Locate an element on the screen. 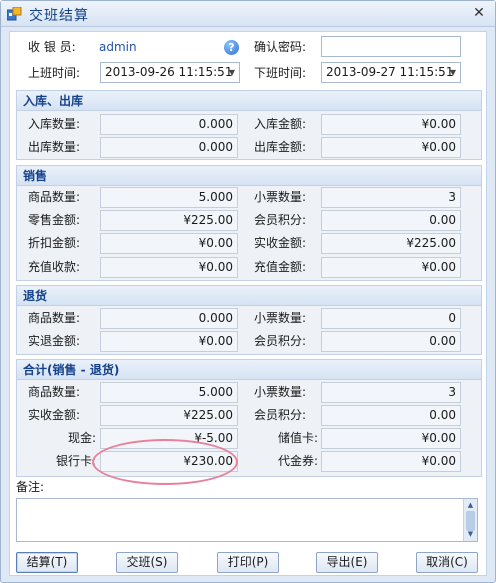 The height and width of the screenshot is (583, 496). cancel-button: 取消(C) is located at coordinates (447, 562).